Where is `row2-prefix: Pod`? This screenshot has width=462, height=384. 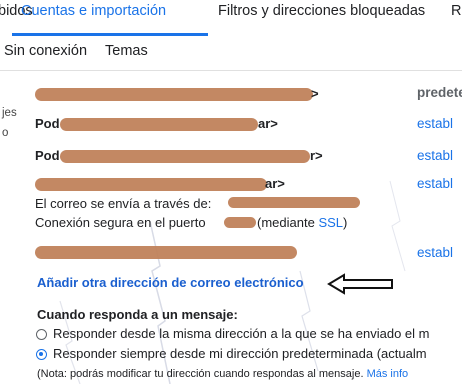 row2-prefix: Pod is located at coordinates (47, 123).